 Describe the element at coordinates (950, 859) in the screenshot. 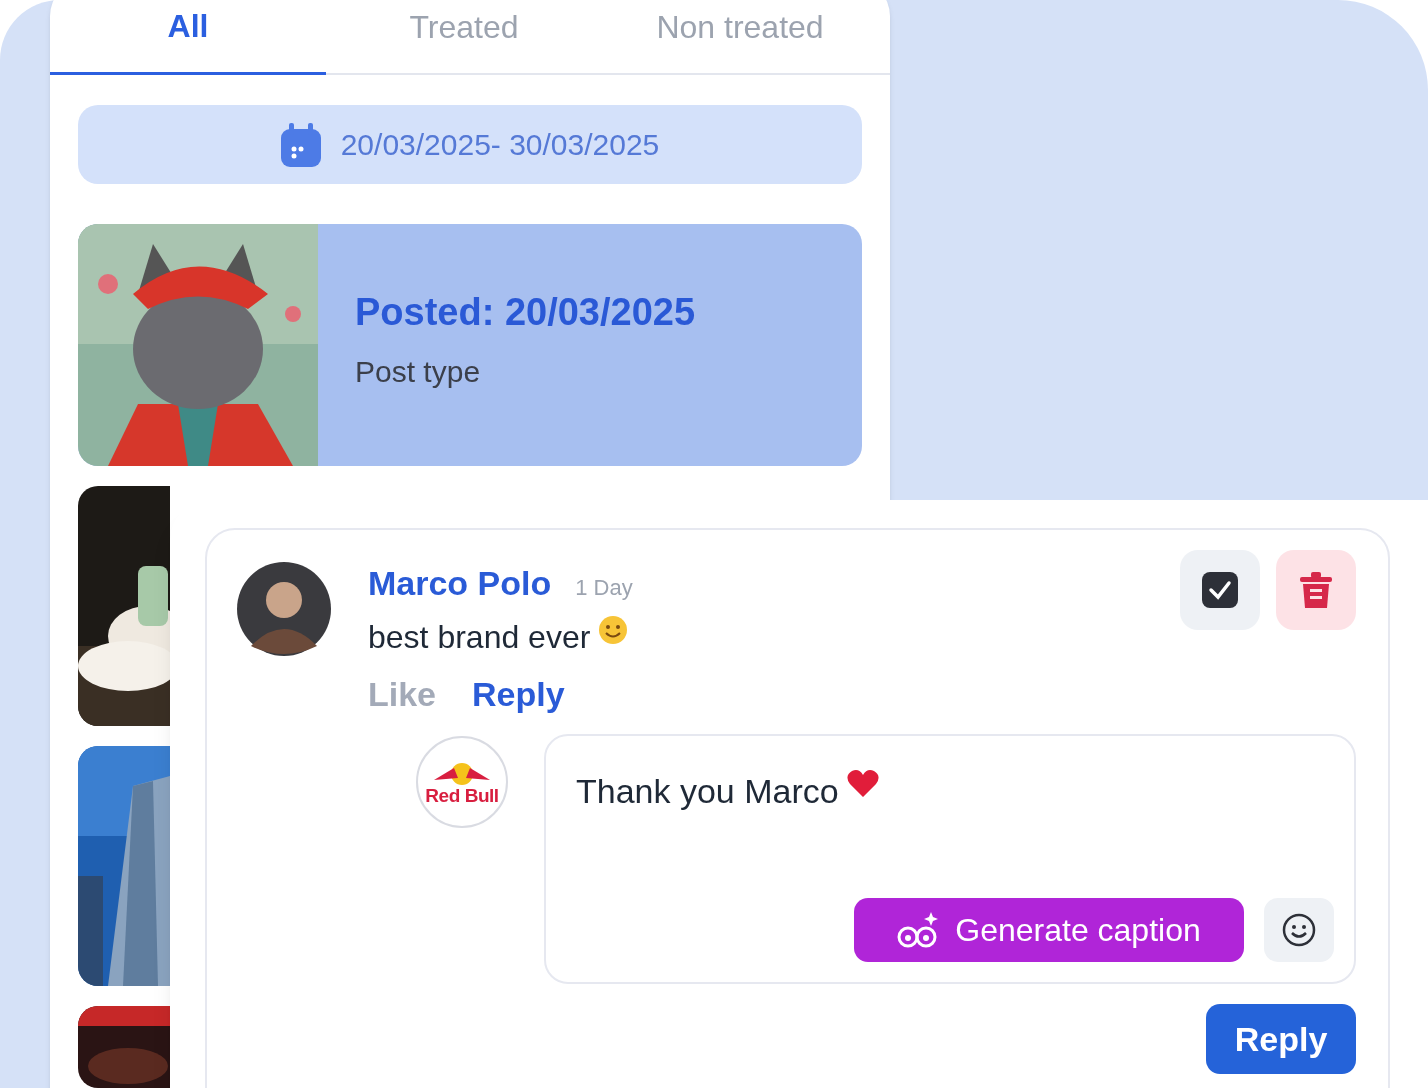

I see `reply-field: Thank you Marco Generate caption` at that location.